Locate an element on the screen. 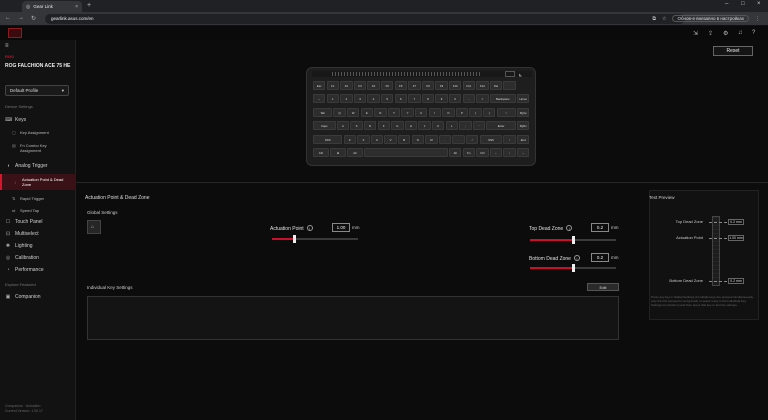 The height and width of the screenshot is (420, 768). key: F10 is located at coordinates (455, 85).